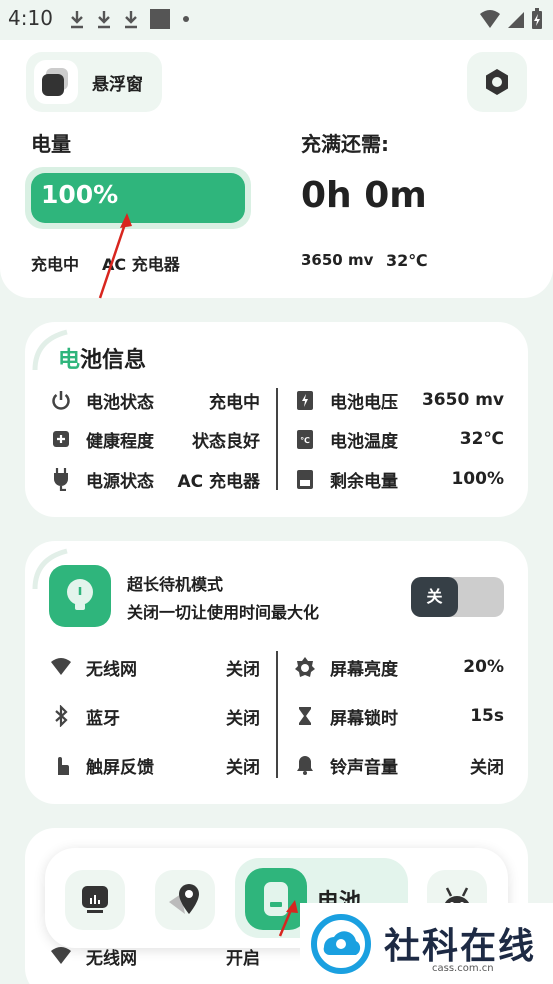  I want to click on status-bar: 4:10, so click(276, 20).